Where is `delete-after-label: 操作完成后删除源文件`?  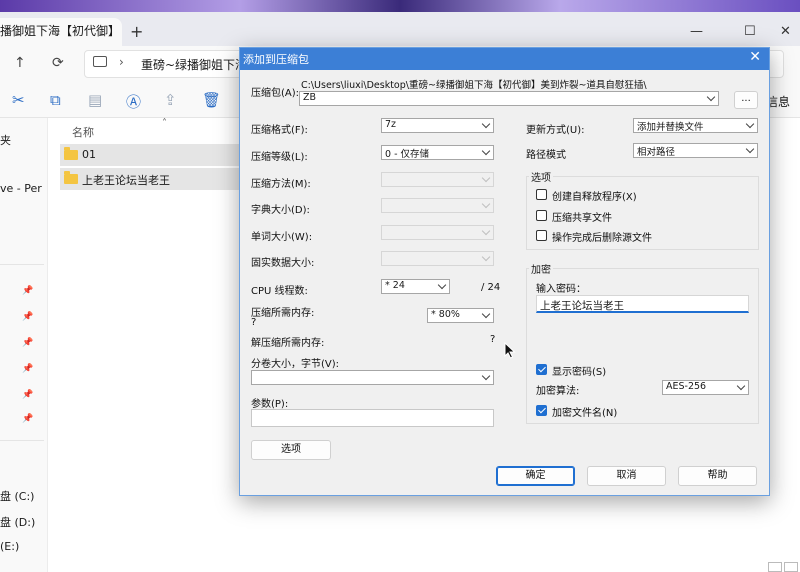 delete-after-label: 操作完成后删除源文件 is located at coordinates (602, 236).